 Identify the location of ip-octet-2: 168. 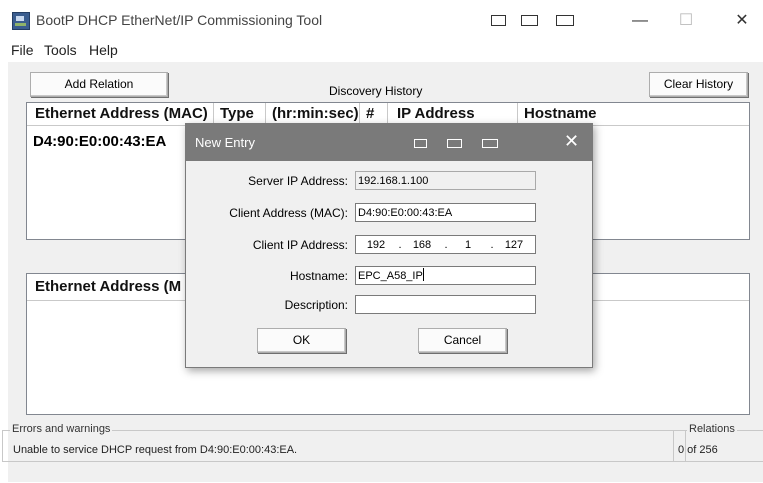
(422, 244).